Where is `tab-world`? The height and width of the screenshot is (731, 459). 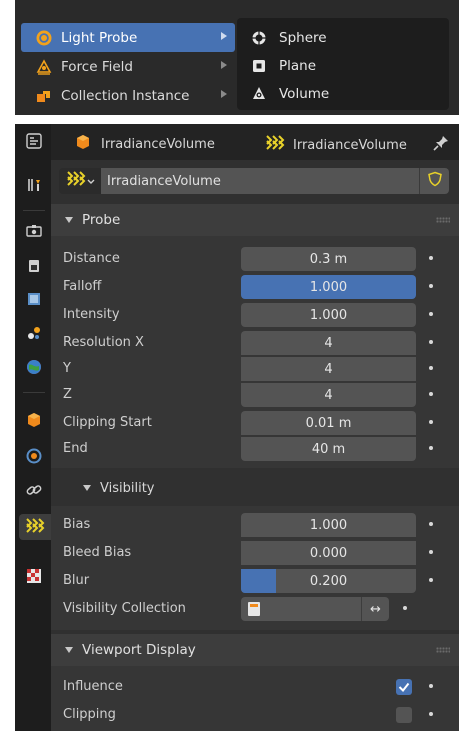 tab-world is located at coordinates (34, 369).